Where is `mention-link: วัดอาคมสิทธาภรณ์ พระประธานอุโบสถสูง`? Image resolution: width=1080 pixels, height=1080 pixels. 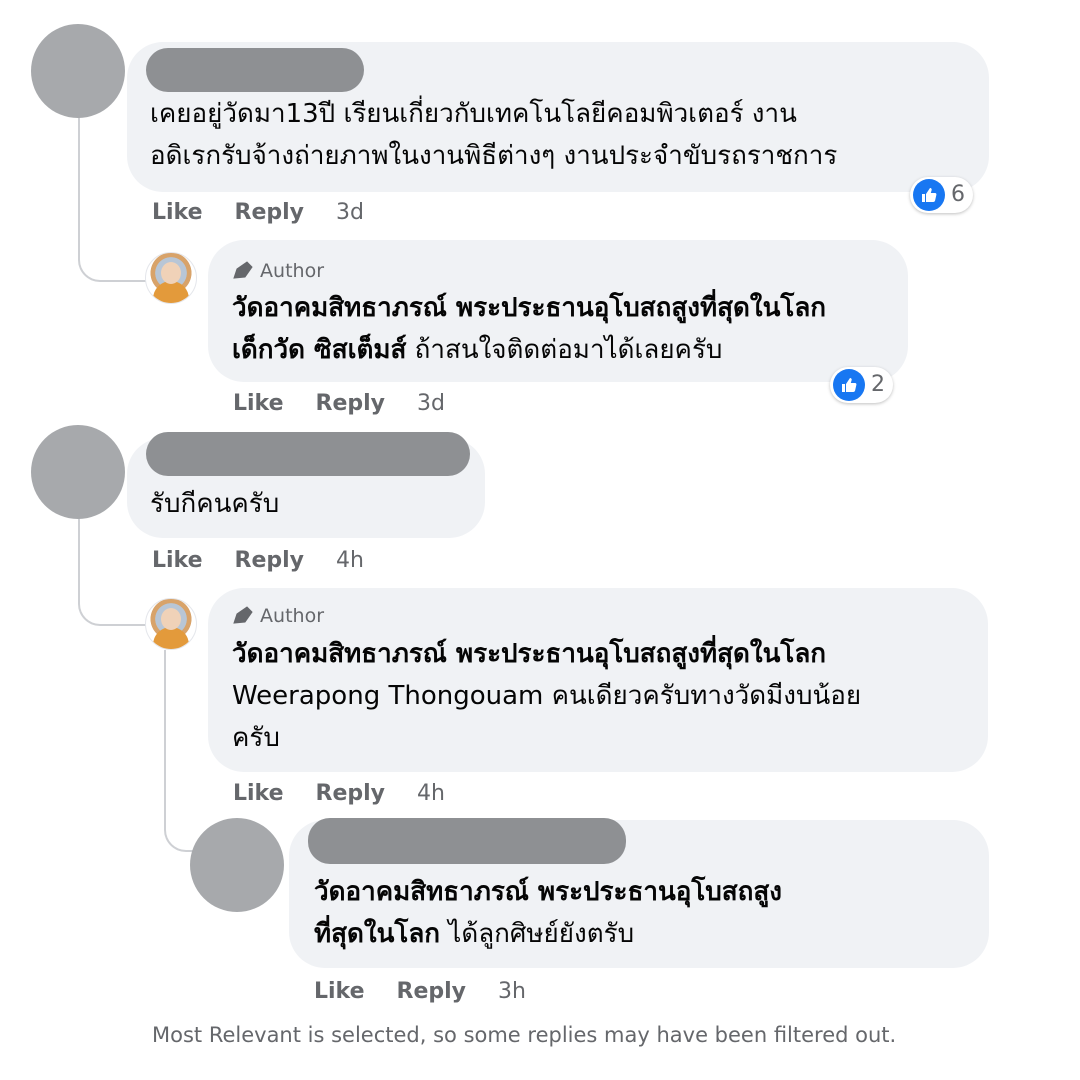 mention-link: วัดอาคมสิทธาภรณ์ พระประธานอุโบสถสูง is located at coordinates (548, 892).